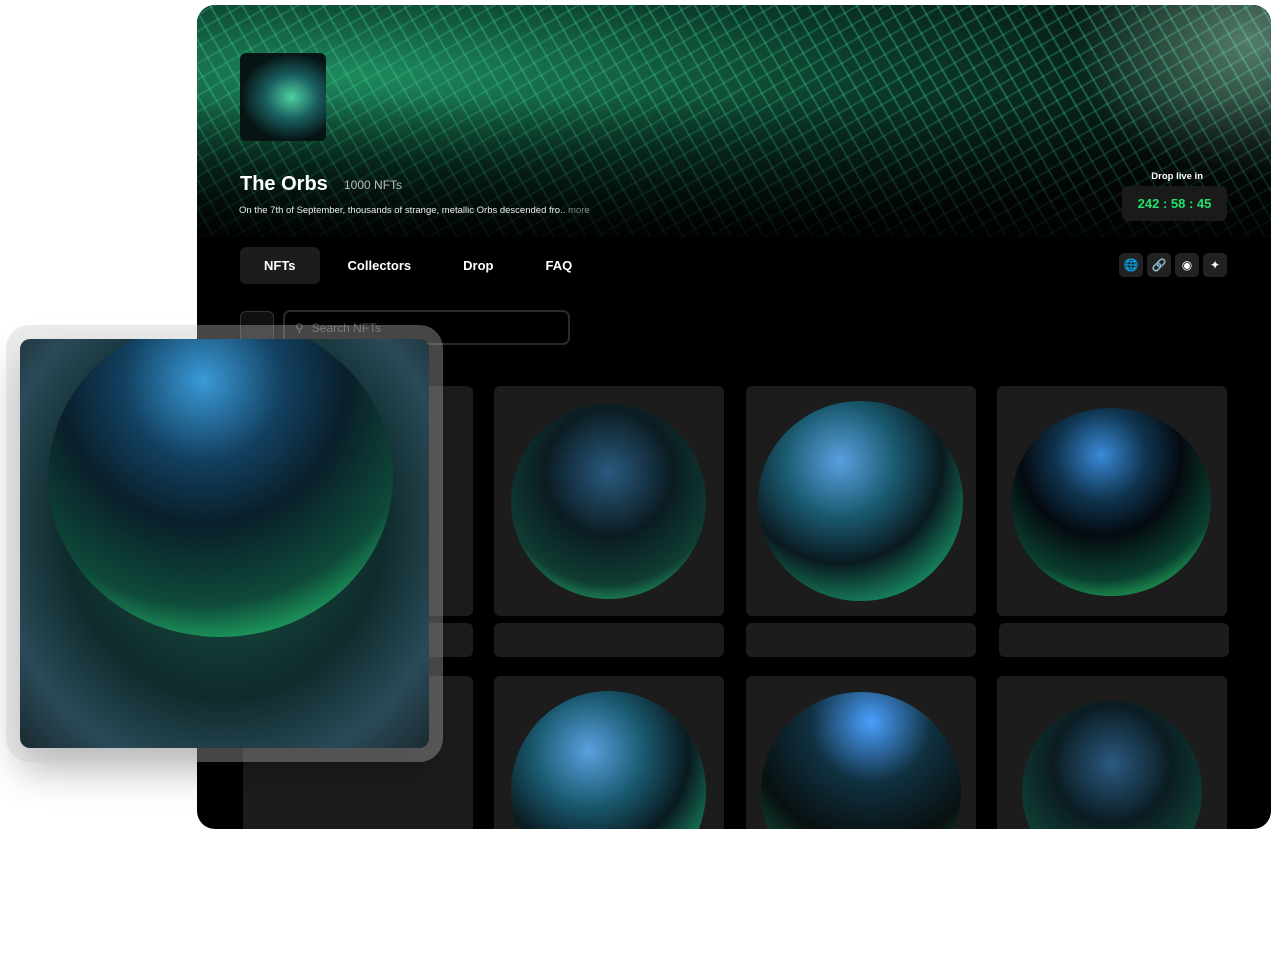 The image size is (1280, 960). I want to click on tab-faq: FAQ, so click(558, 265).